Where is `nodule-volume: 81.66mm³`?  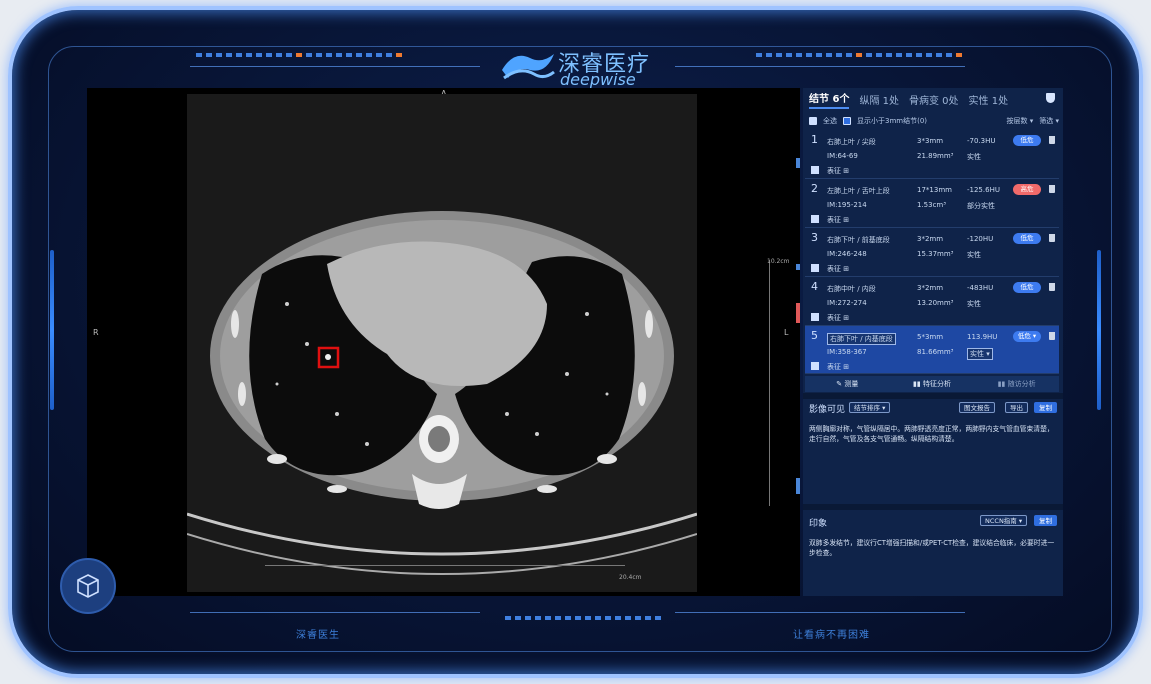
nodule-volume: 81.66mm³ is located at coordinates (935, 352).